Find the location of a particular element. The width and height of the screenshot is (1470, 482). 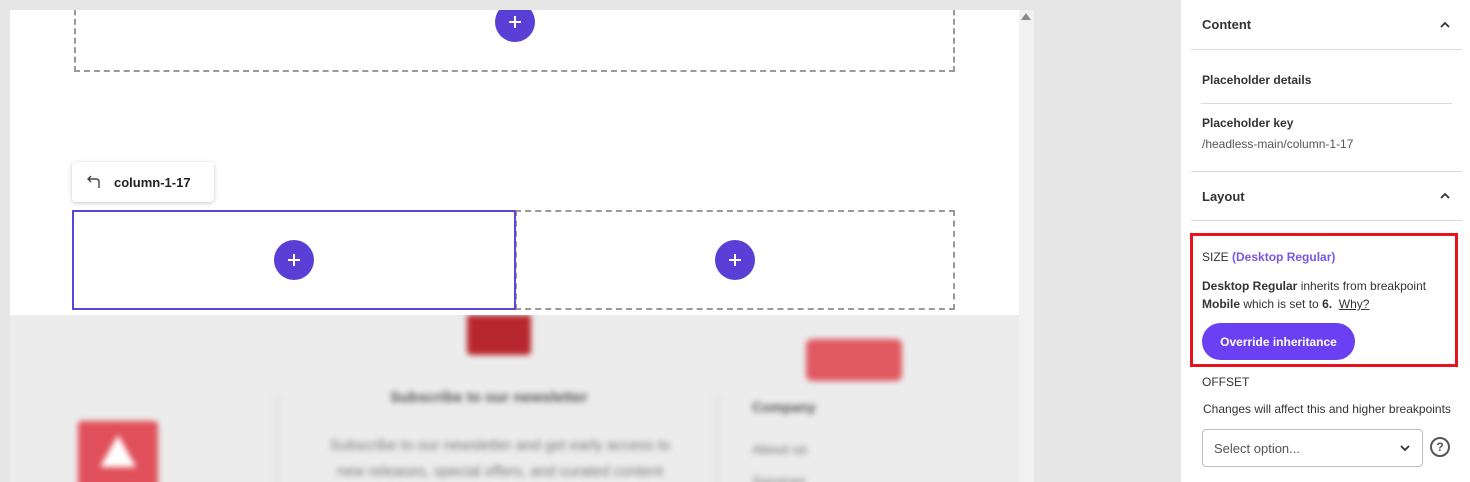

footer-link: About us is located at coordinates (780, 449).